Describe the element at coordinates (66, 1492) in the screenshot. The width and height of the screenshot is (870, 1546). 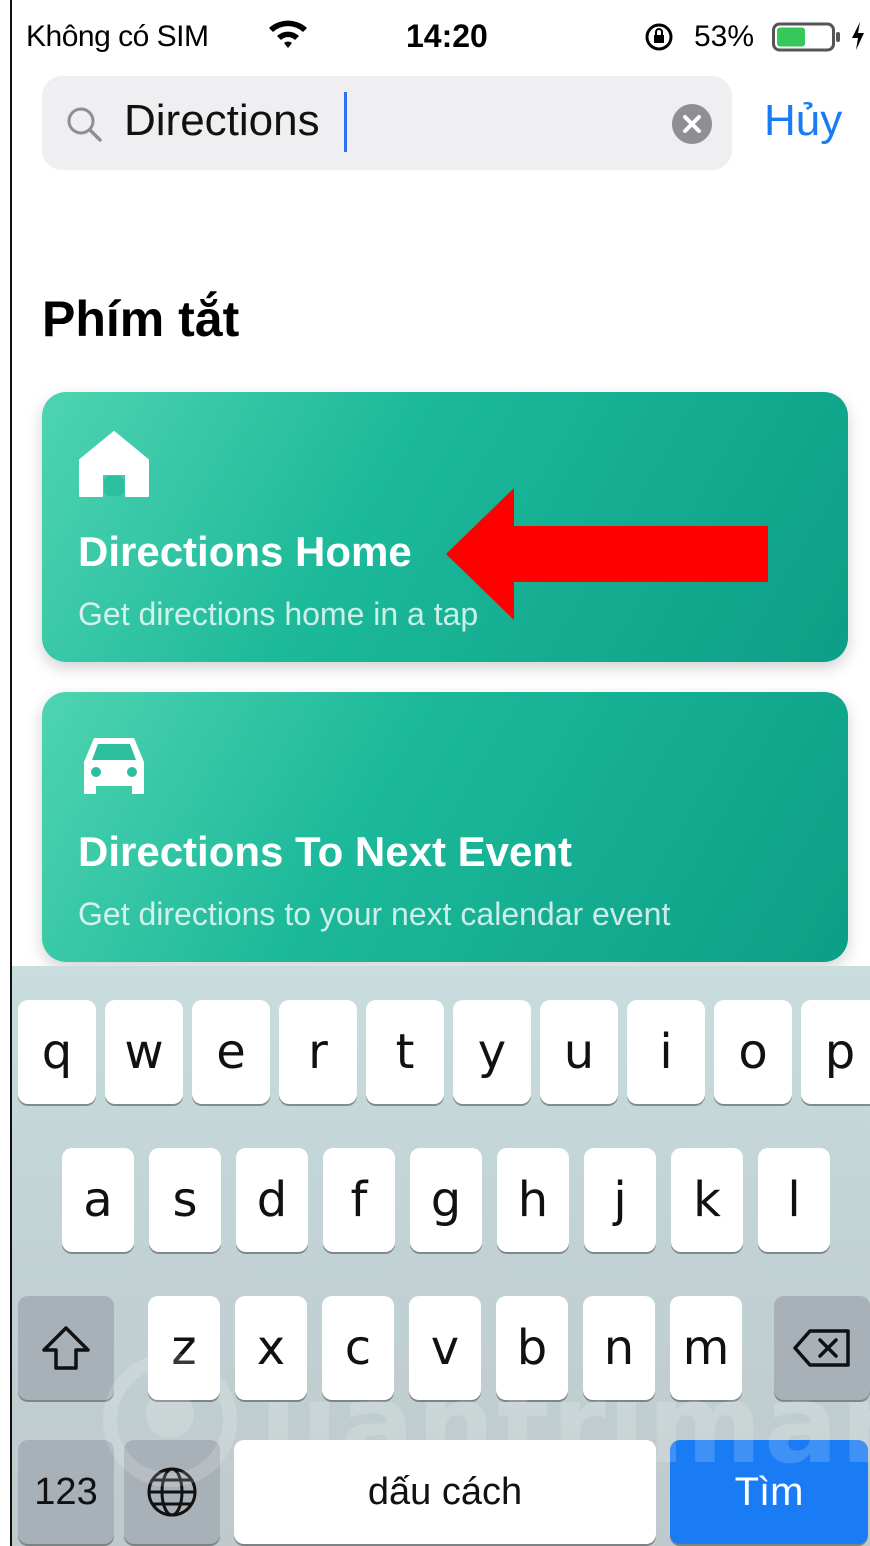
I see `numbers-key: 123` at that location.